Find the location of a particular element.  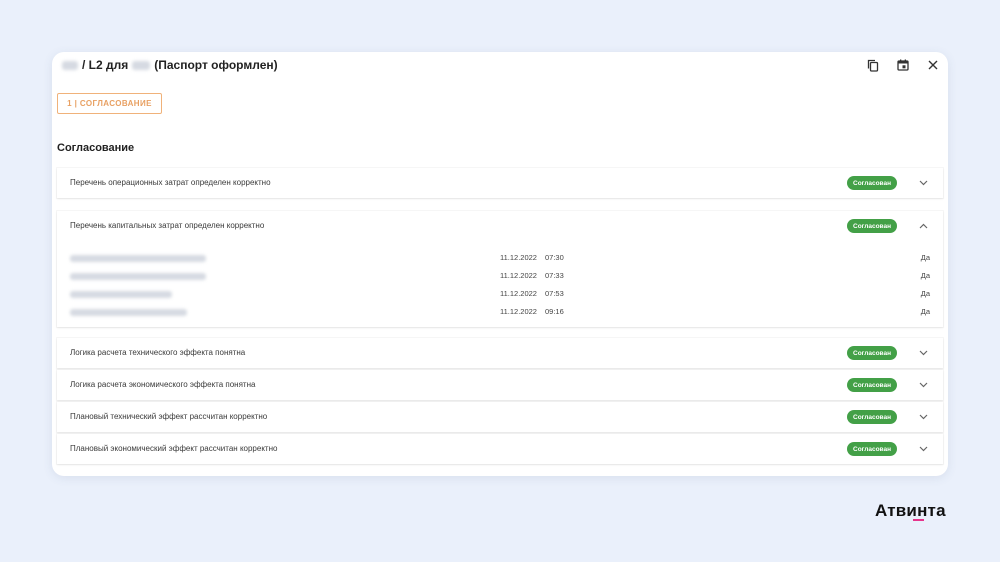

approval-time: 09:16 is located at coordinates (554, 311).